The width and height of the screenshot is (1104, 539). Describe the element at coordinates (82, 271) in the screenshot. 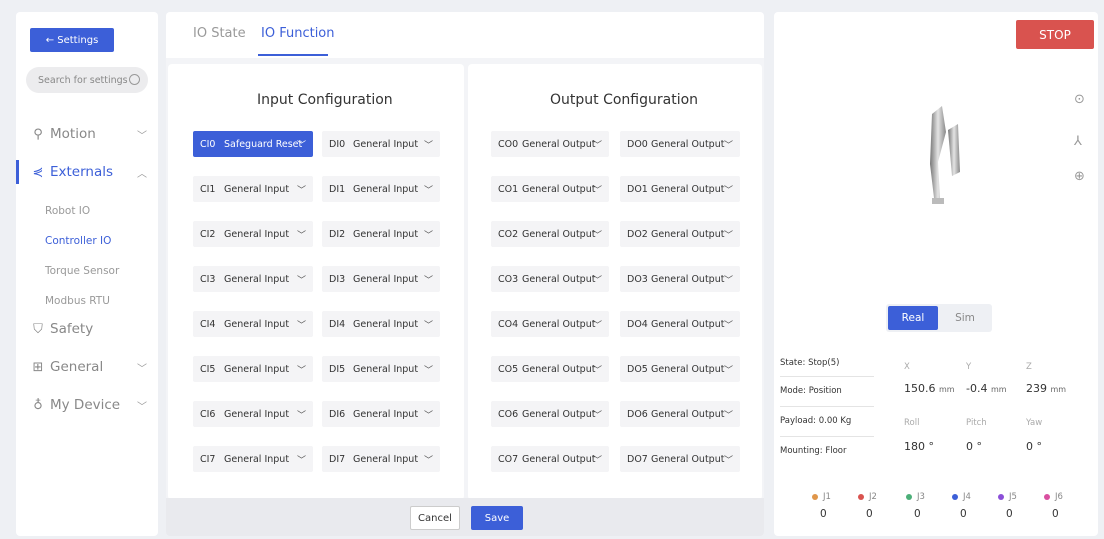

I see `sub-item-torque-sensor: Torque Sensor` at that location.